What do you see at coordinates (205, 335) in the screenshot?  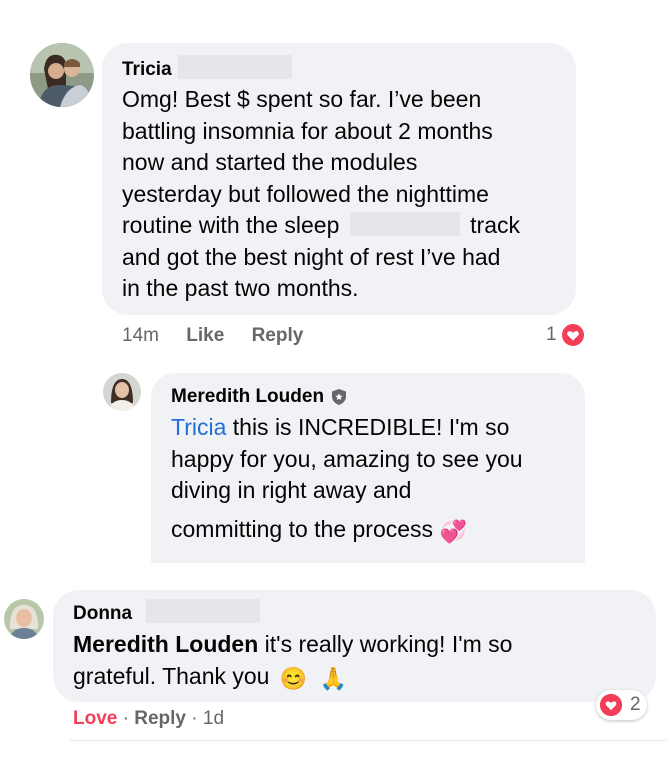 I see `like-button: Like` at bounding box center [205, 335].